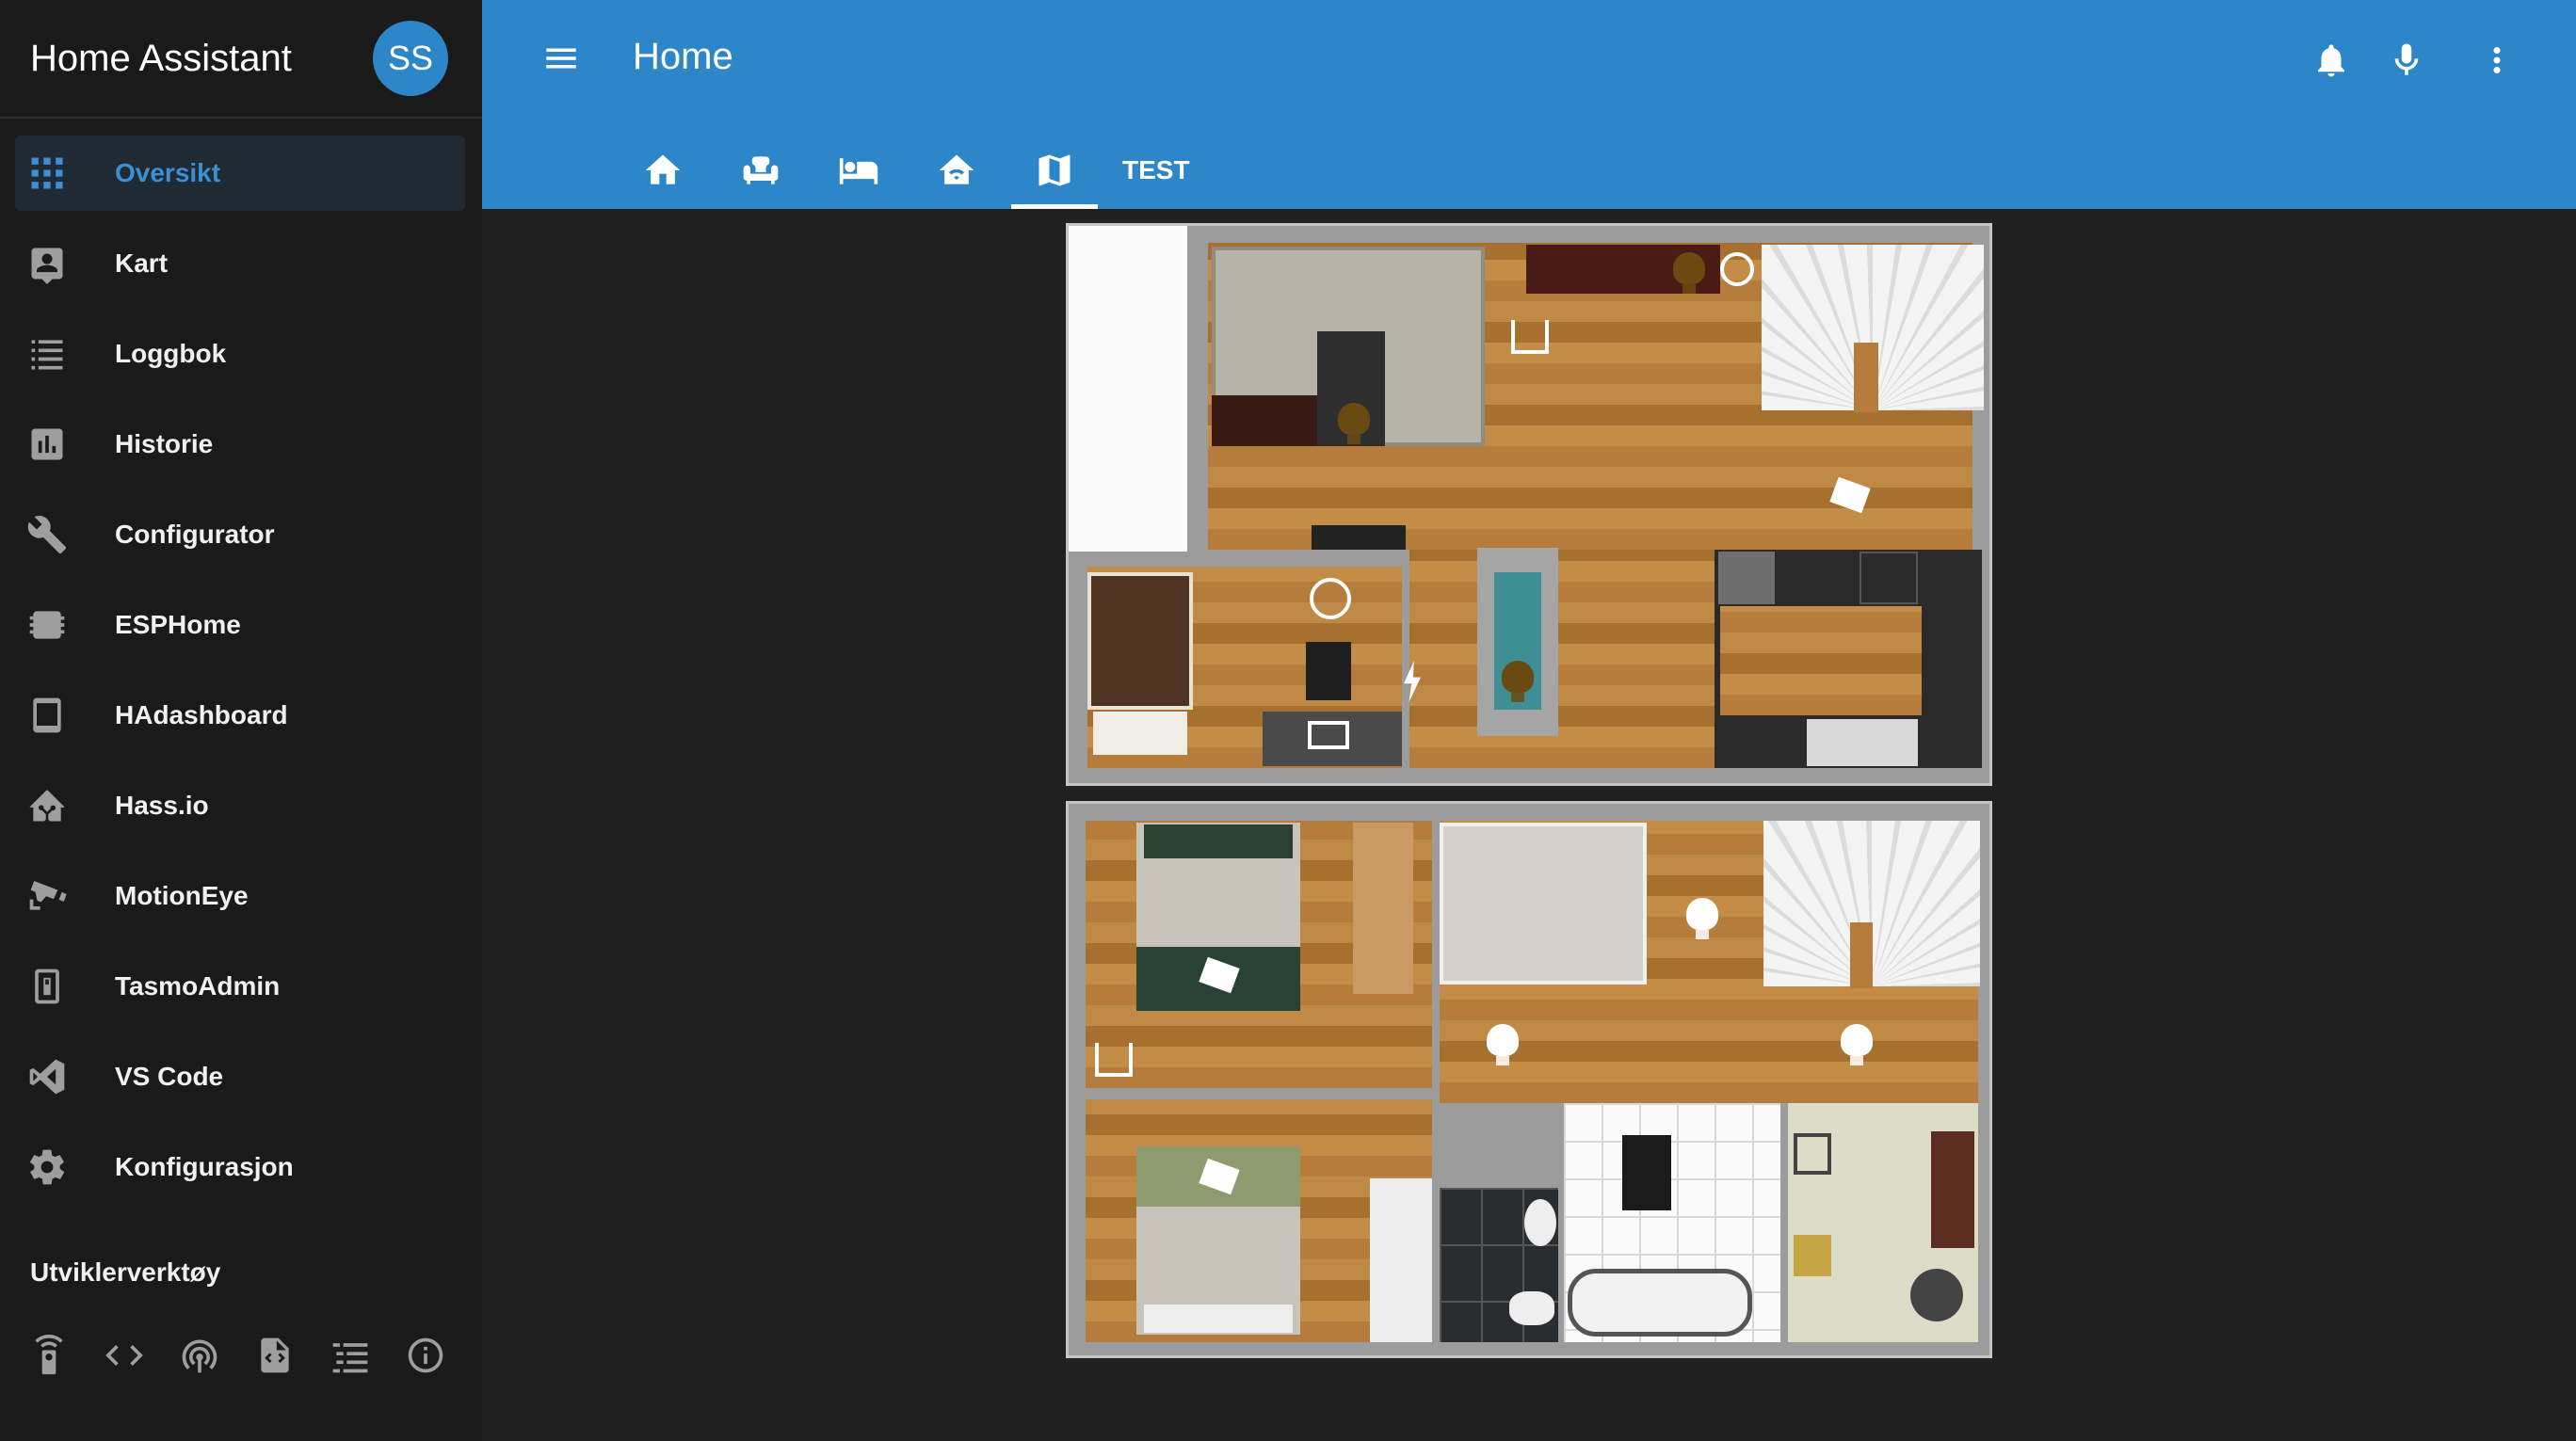 This screenshot has height=1441, width=2576. I want to click on remote-icon, so click(49, 1355).